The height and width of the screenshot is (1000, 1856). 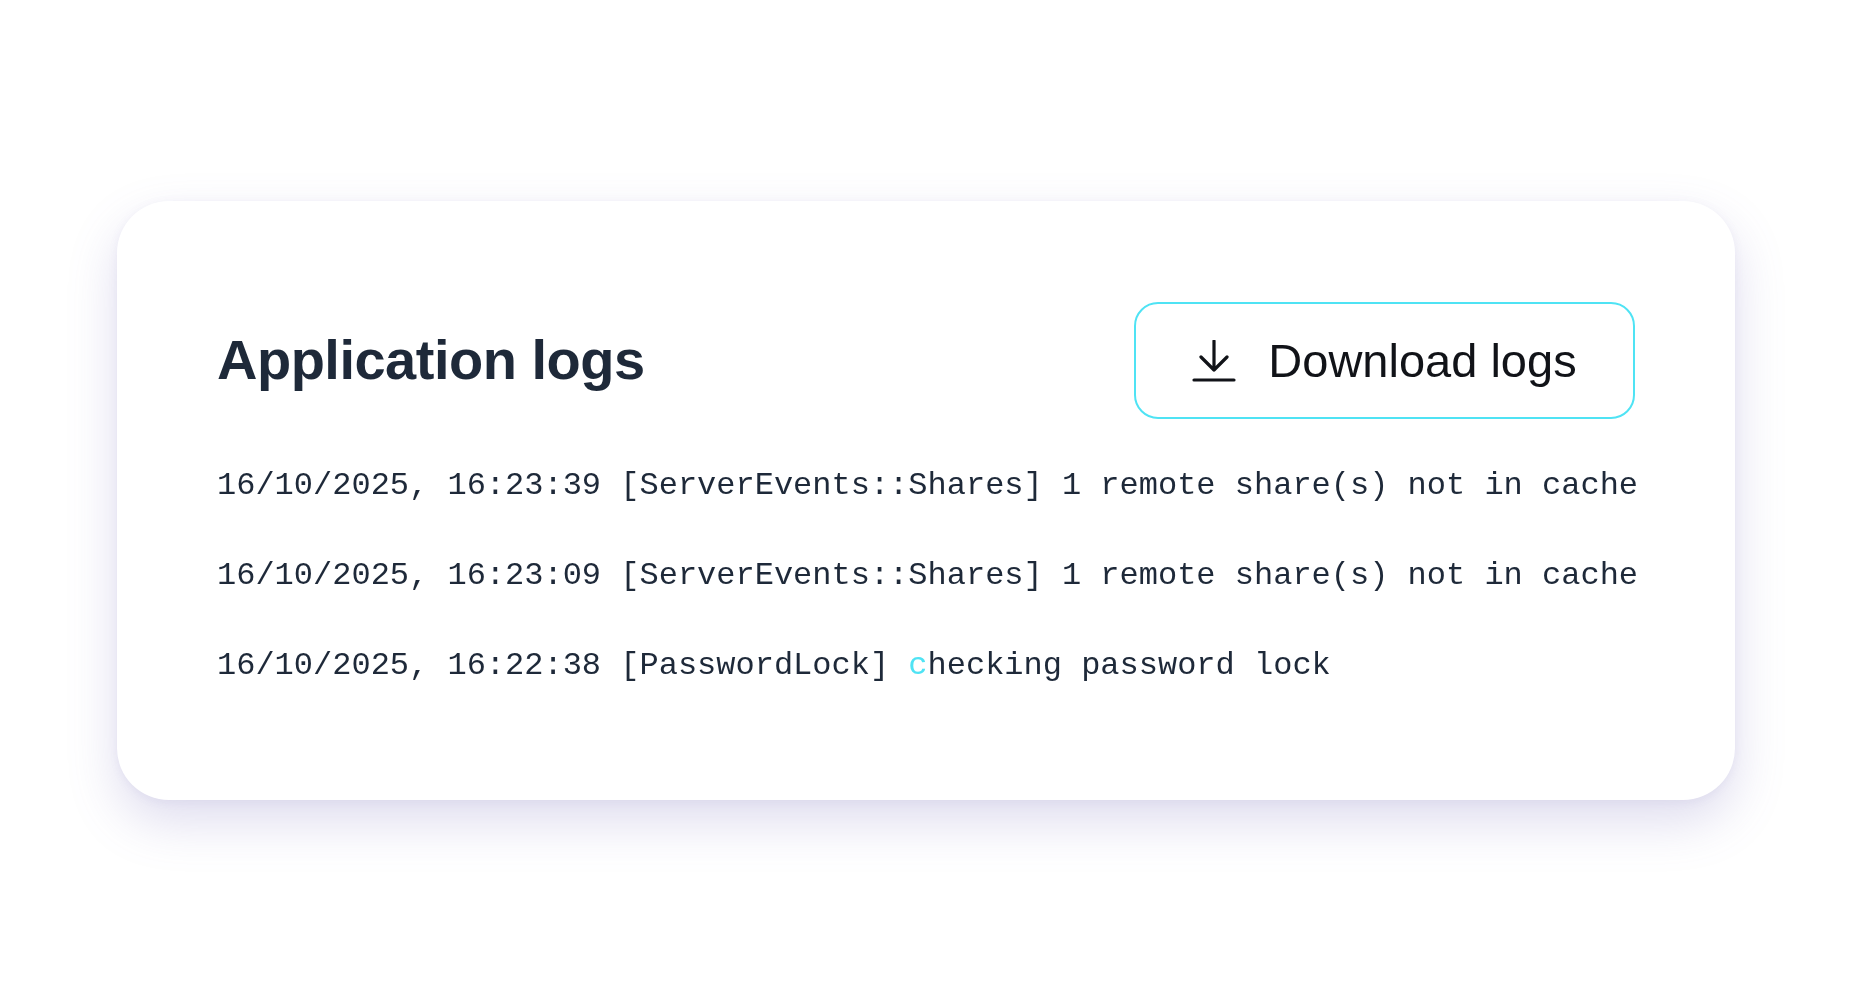 What do you see at coordinates (1384, 360) in the screenshot?
I see `download-logs-button: Download logs` at bounding box center [1384, 360].